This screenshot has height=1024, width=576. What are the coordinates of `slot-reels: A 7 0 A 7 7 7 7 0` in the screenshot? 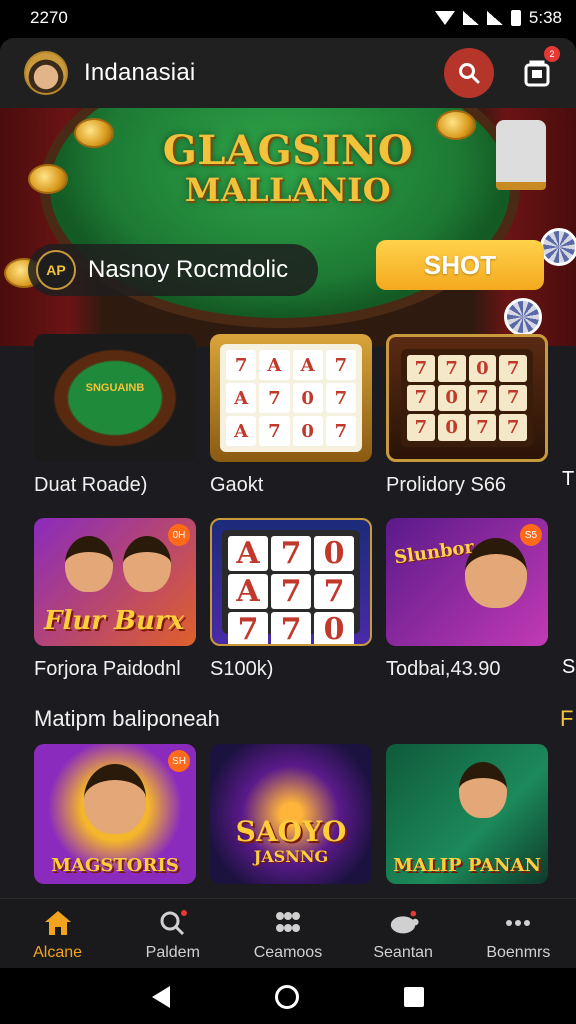 It's located at (291, 587).